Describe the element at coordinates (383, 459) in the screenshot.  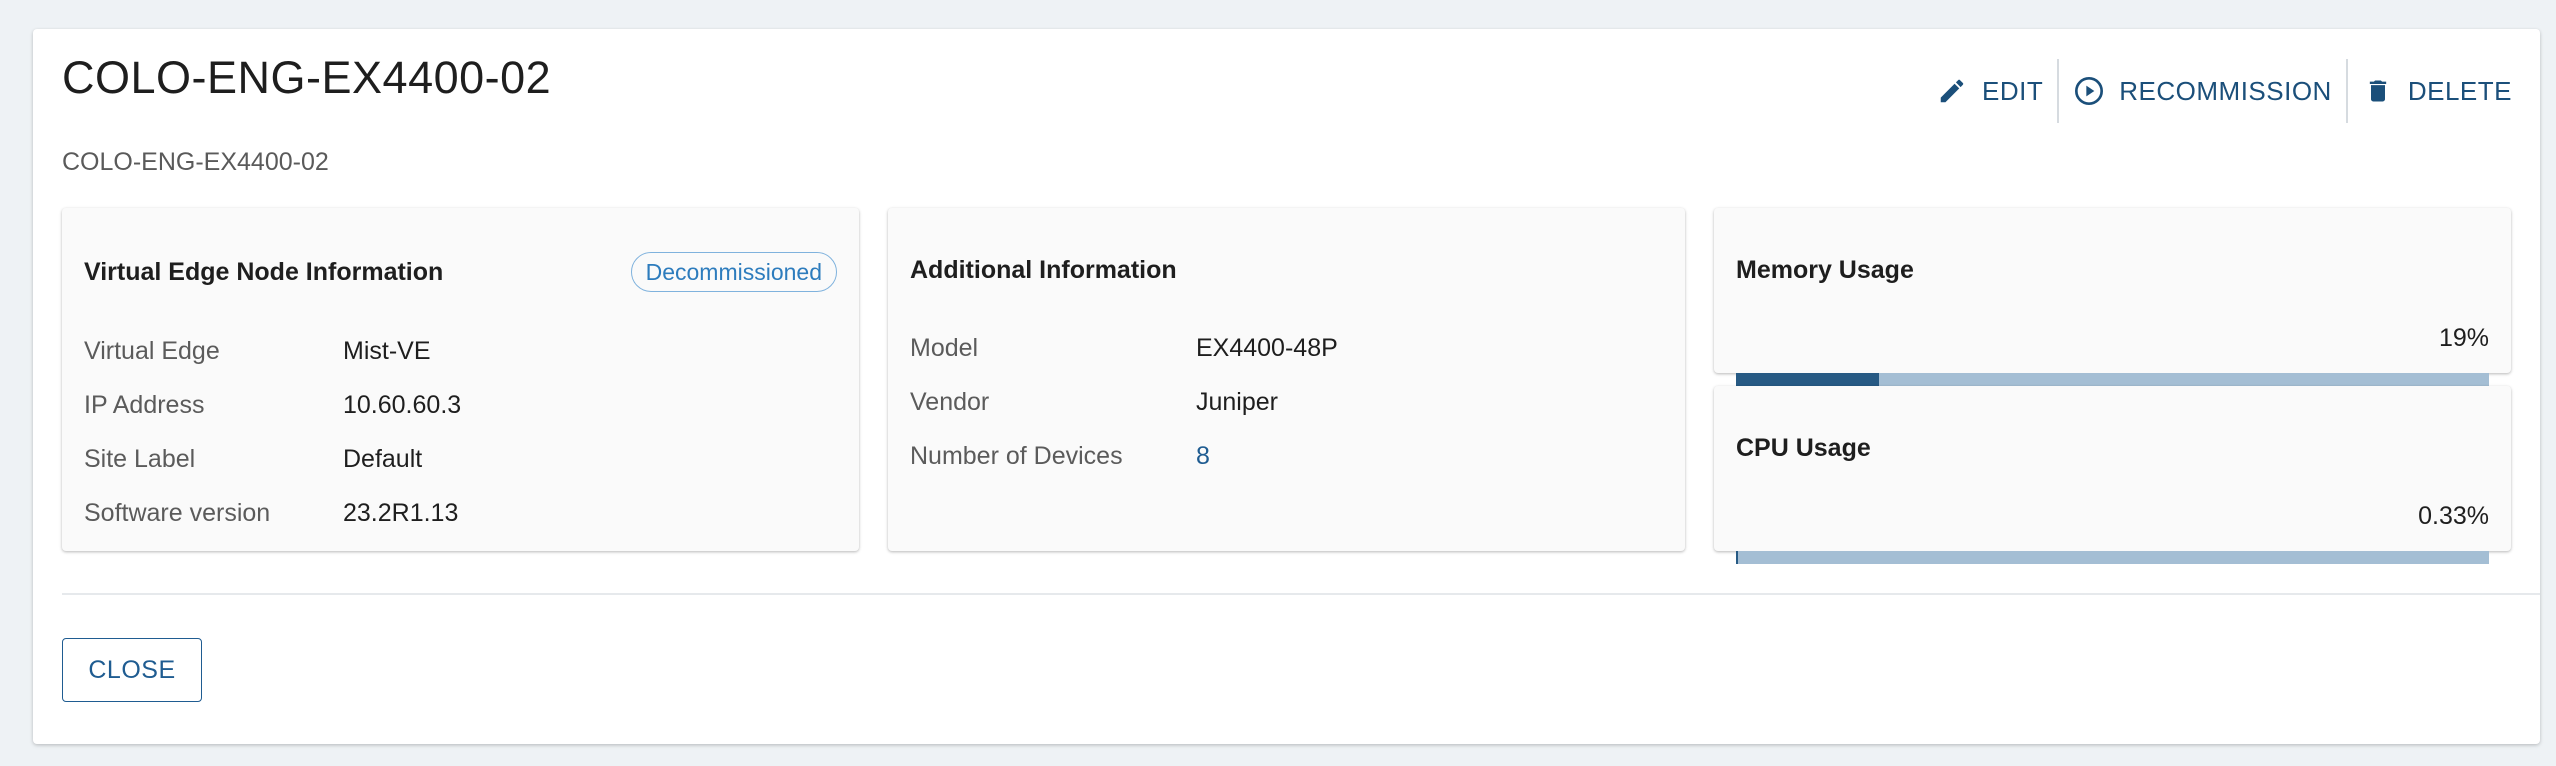
I see `info-value: Default` at that location.